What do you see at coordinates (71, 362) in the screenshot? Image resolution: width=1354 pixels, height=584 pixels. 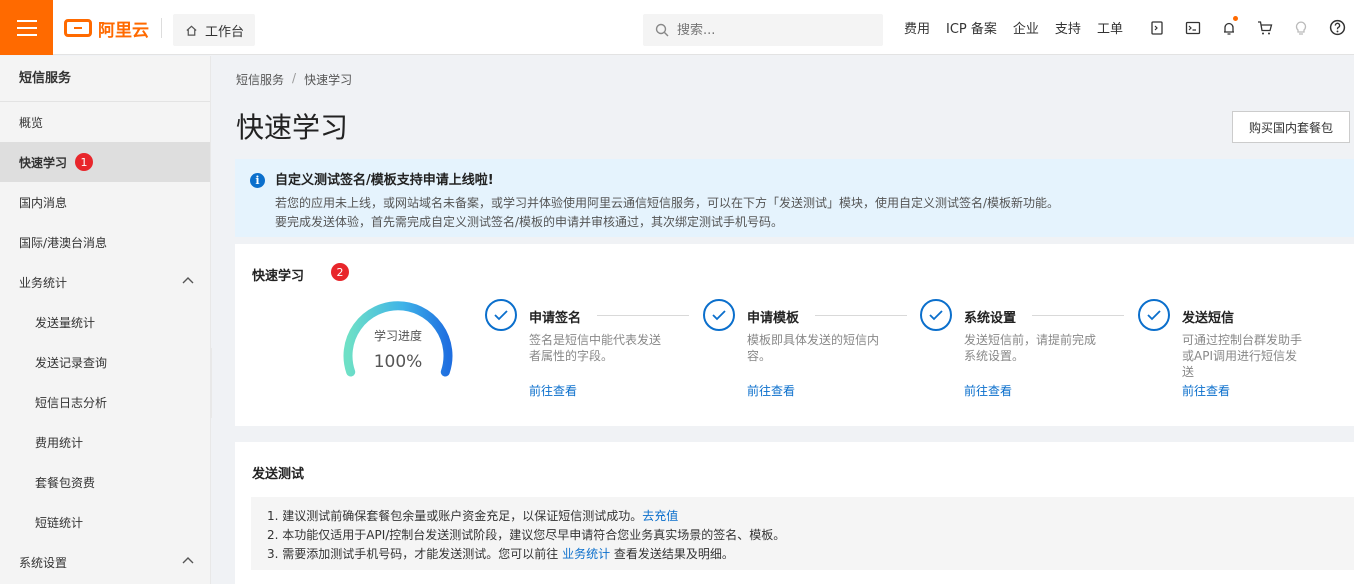 I see `sidebar-item-label: 发送记录查询` at bounding box center [71, 362].